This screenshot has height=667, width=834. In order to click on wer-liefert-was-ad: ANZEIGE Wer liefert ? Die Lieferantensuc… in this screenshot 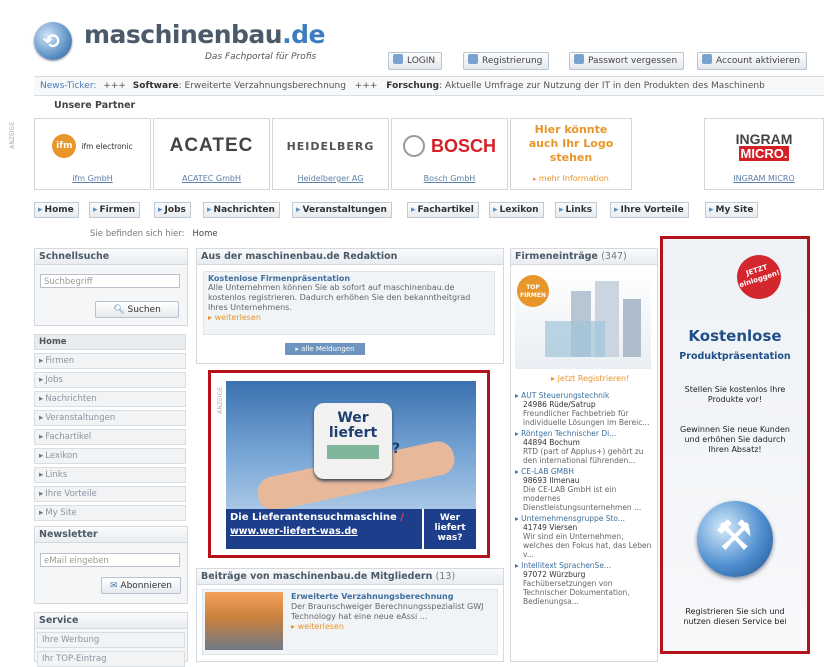, I will do `click(349, 464)`.